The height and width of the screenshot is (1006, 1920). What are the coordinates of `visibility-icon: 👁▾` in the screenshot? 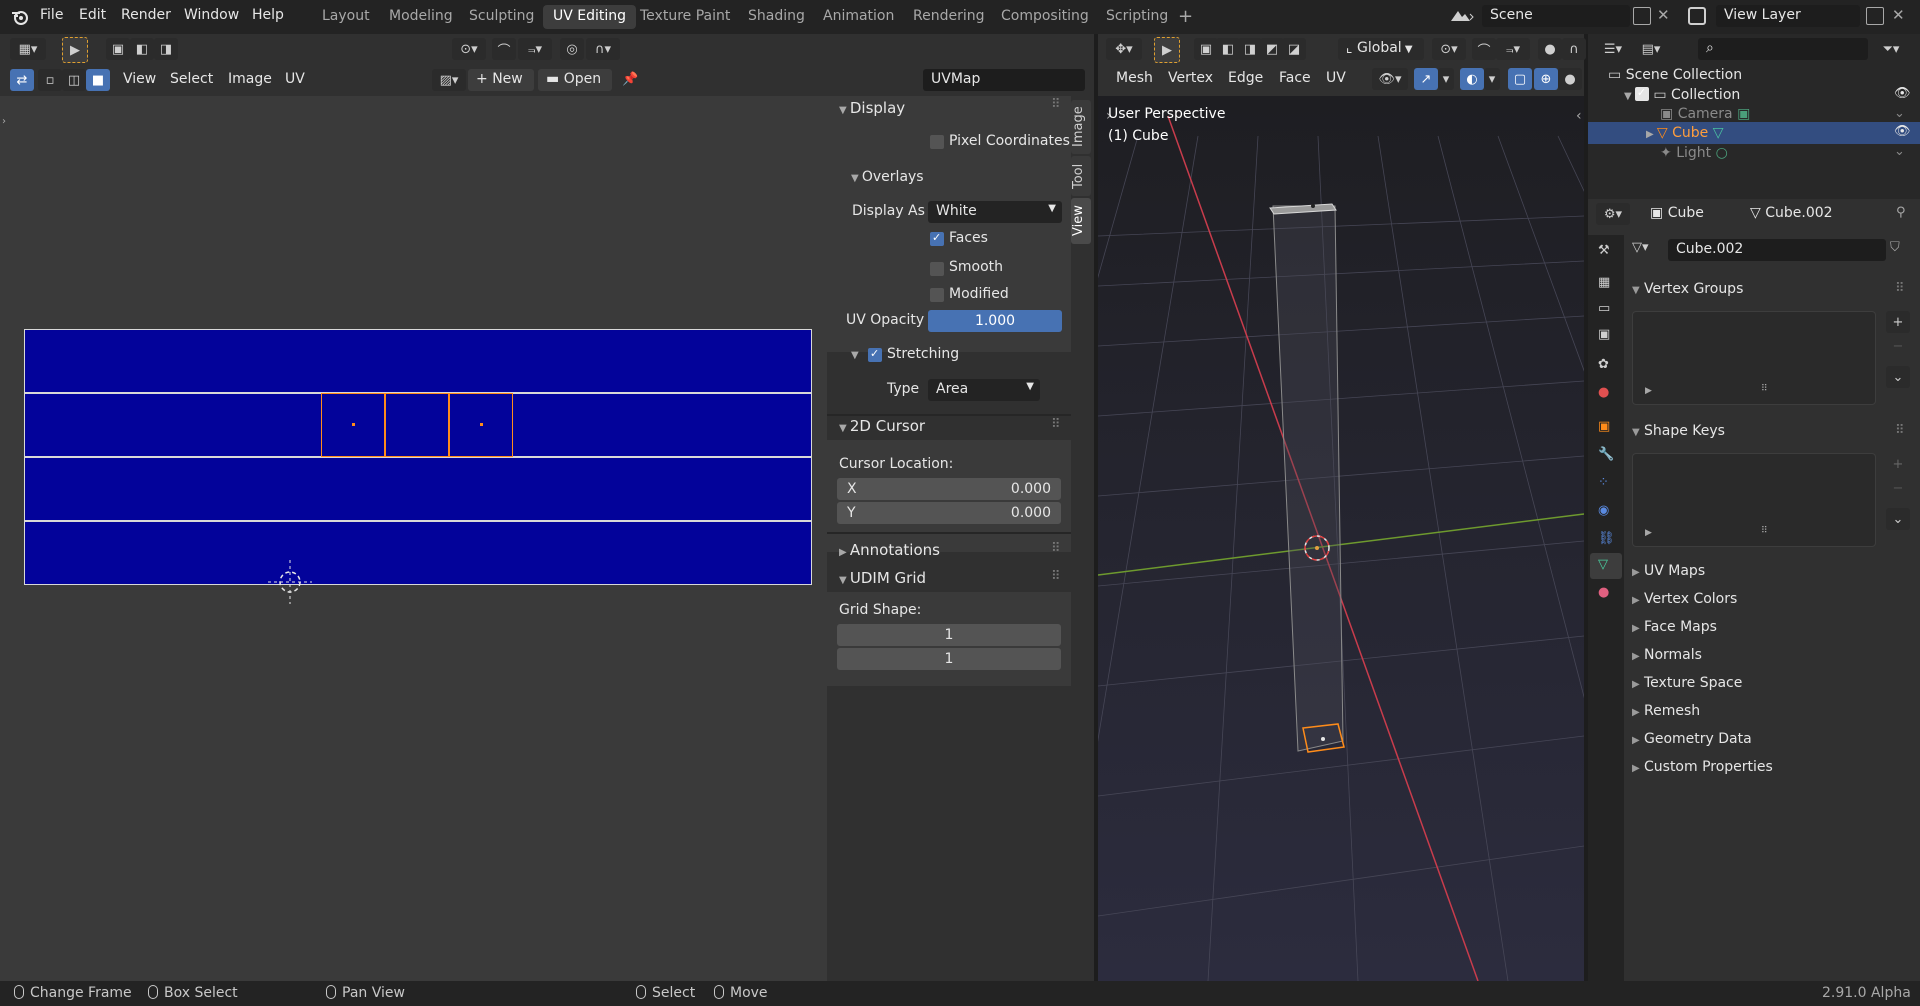 It's located at (1390, 79).